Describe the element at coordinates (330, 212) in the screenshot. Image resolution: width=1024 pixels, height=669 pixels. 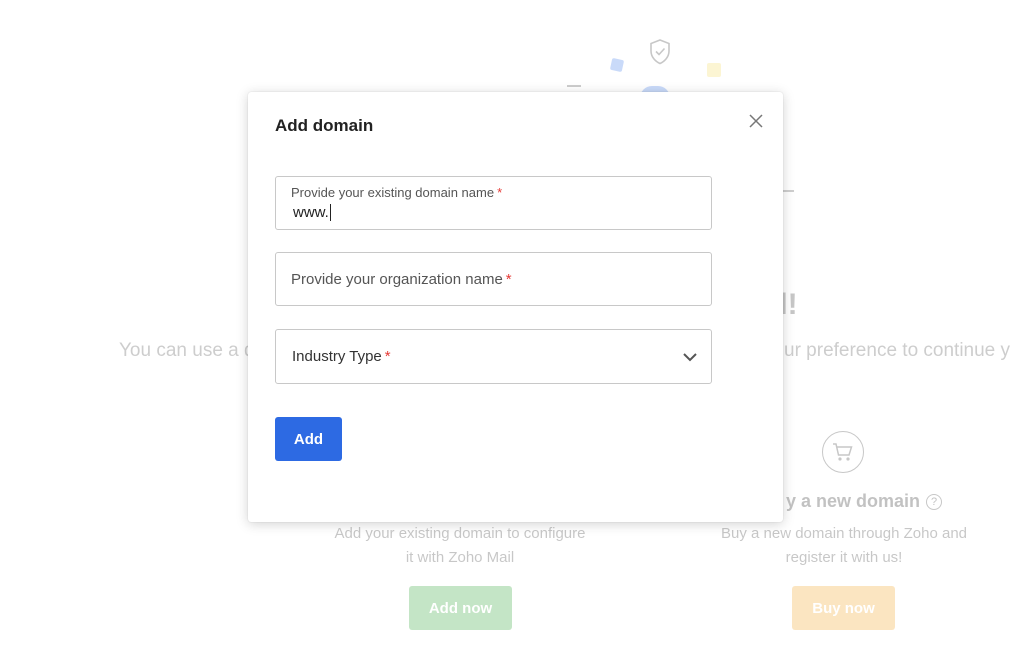
I see `text-caret` at that location.